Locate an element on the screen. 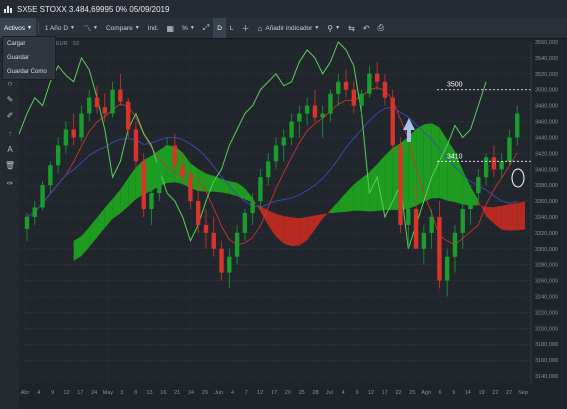 This screenshot has width=567, height=409. table-icon: ▦ is located at coordinates (170, 28).